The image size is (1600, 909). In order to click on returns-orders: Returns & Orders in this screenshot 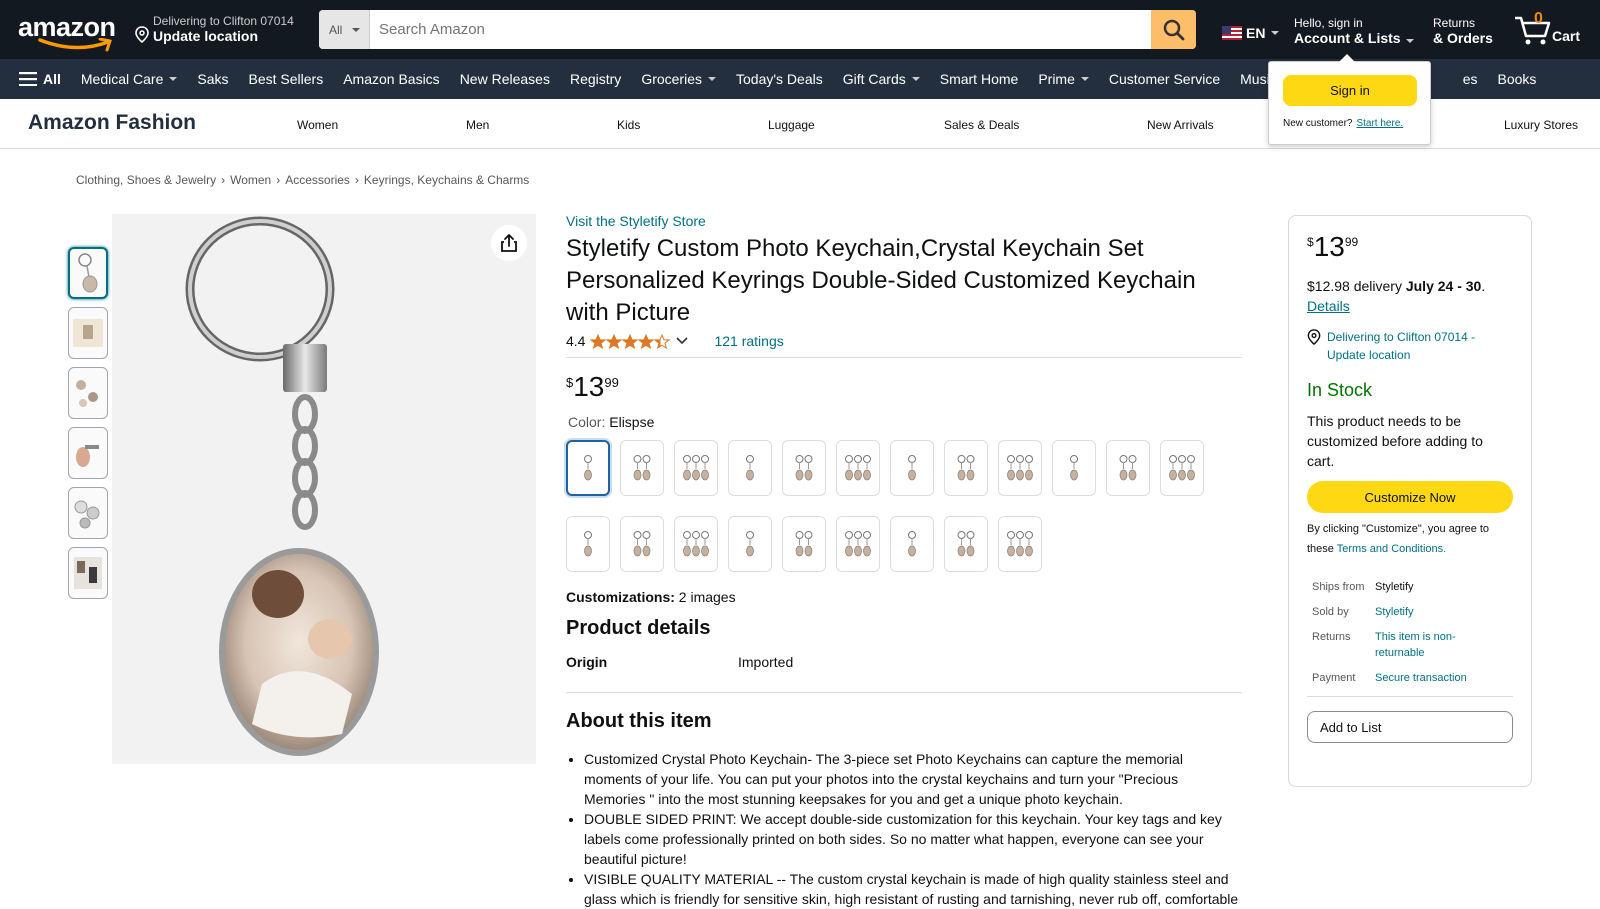, I will do `click(1463, 31)`.